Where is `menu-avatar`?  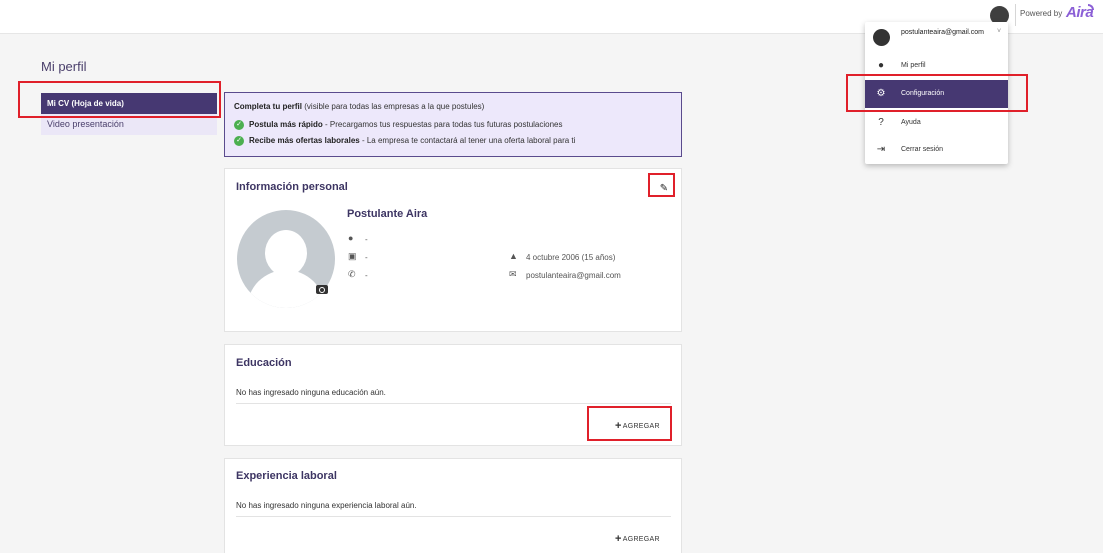 menu-avatar is located at coordinates (881, 37).